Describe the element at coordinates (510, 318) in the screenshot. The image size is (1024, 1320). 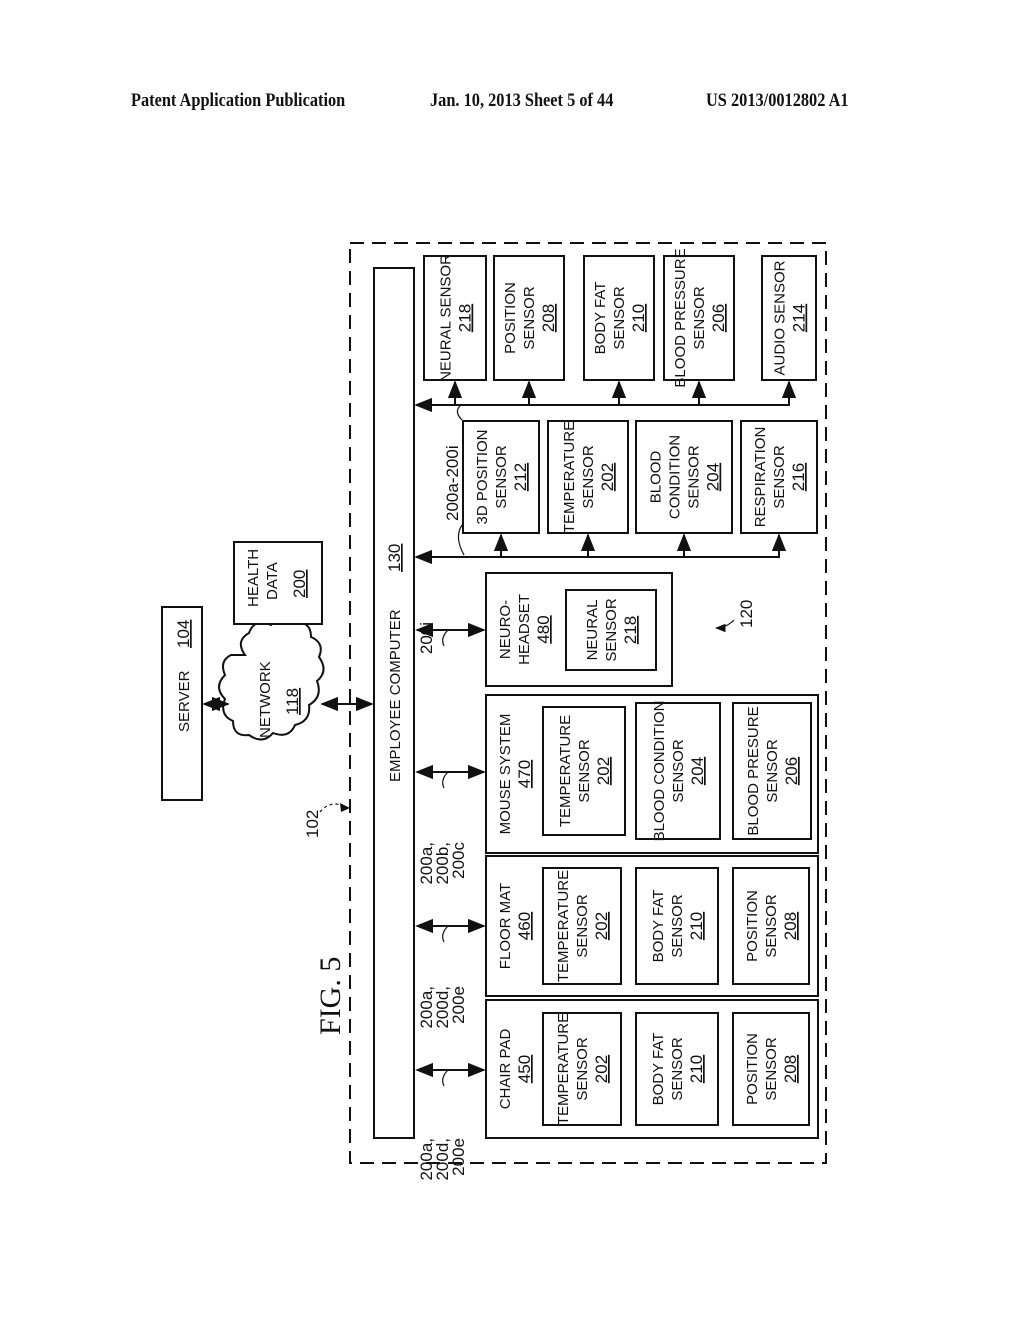
I see `top-sensor-208-label: POSITION` at that location.